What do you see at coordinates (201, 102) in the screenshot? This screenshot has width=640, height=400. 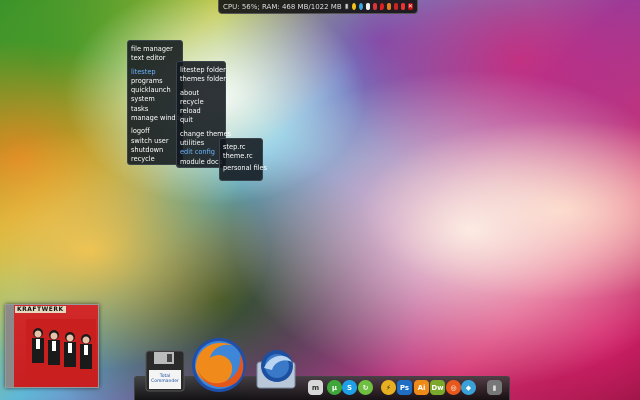 I see `menu-item-recycle-ls: recycle` at bounding box center [201, 102].